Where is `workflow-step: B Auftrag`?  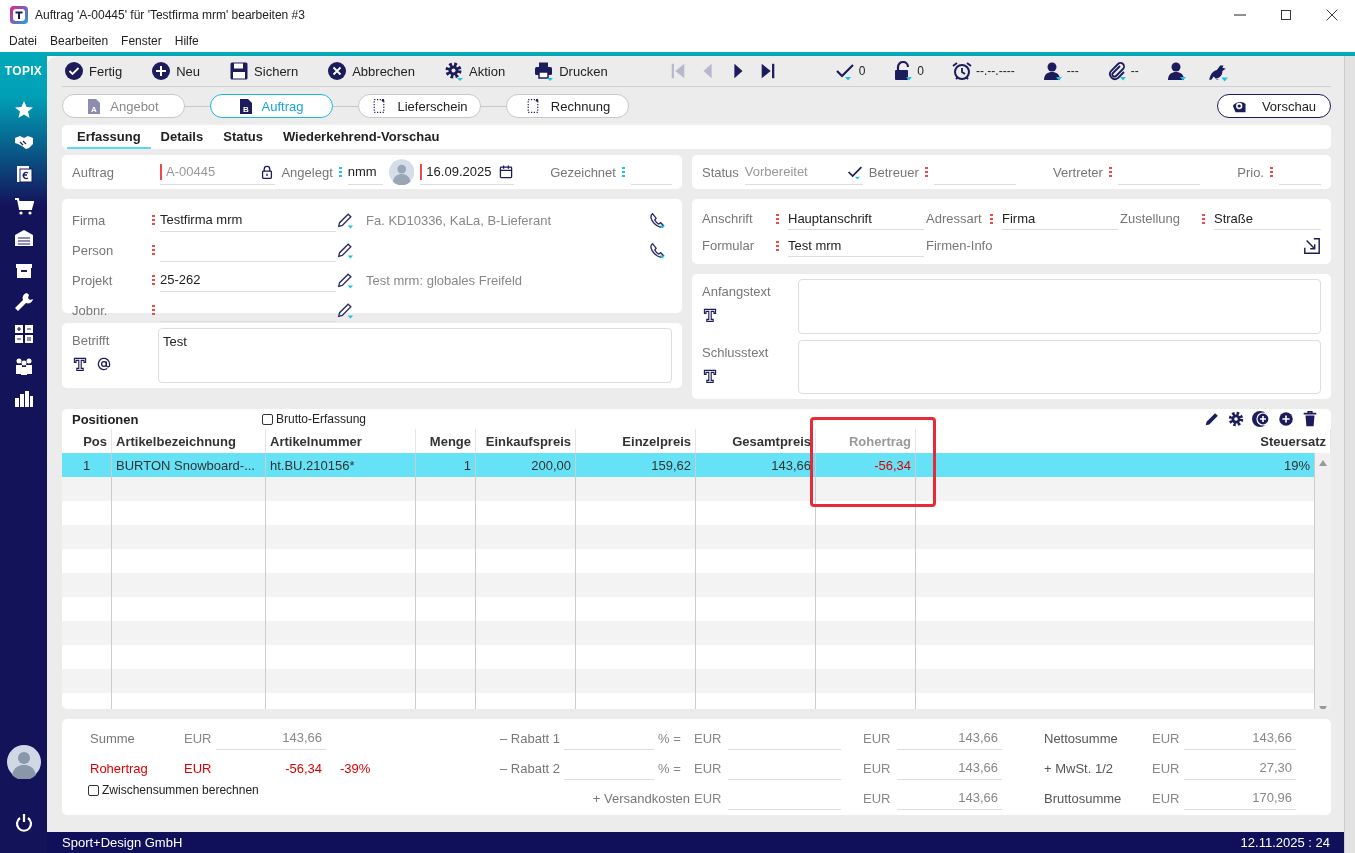 workflow-step: B Auftrag is located at coordinates (271, 106).